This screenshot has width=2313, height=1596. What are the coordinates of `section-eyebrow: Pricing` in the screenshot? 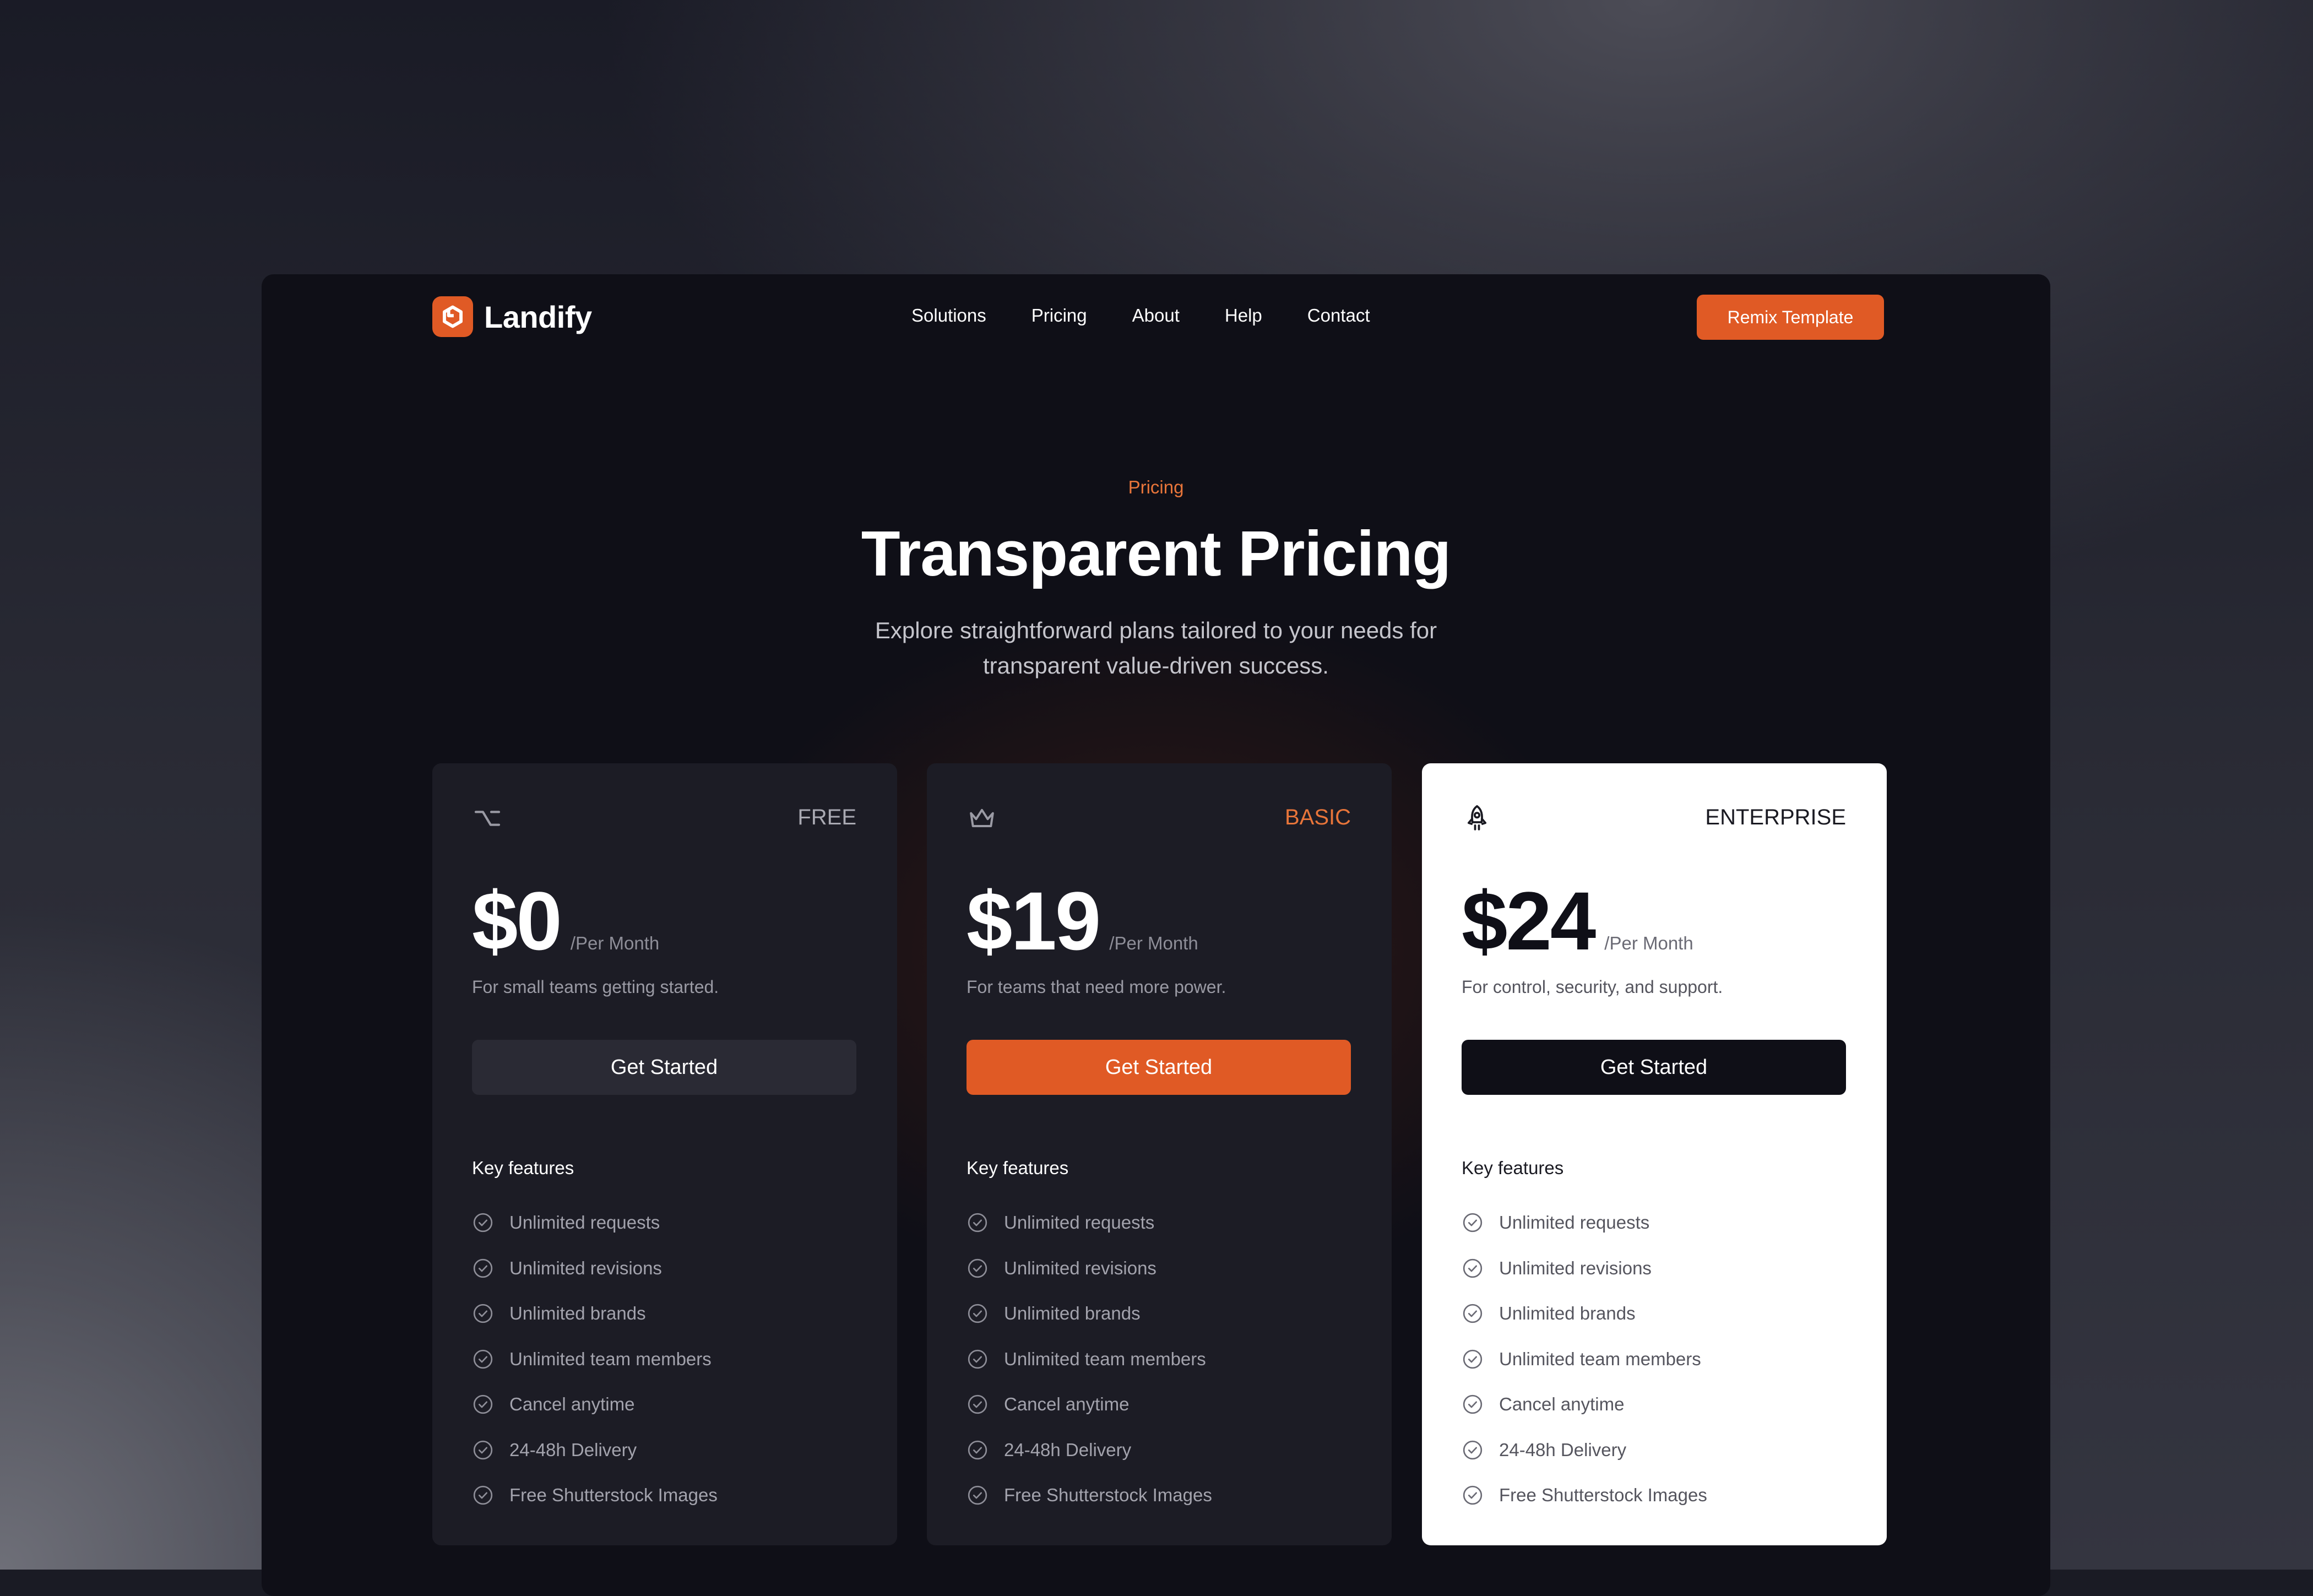 It's located at (1156, 487).